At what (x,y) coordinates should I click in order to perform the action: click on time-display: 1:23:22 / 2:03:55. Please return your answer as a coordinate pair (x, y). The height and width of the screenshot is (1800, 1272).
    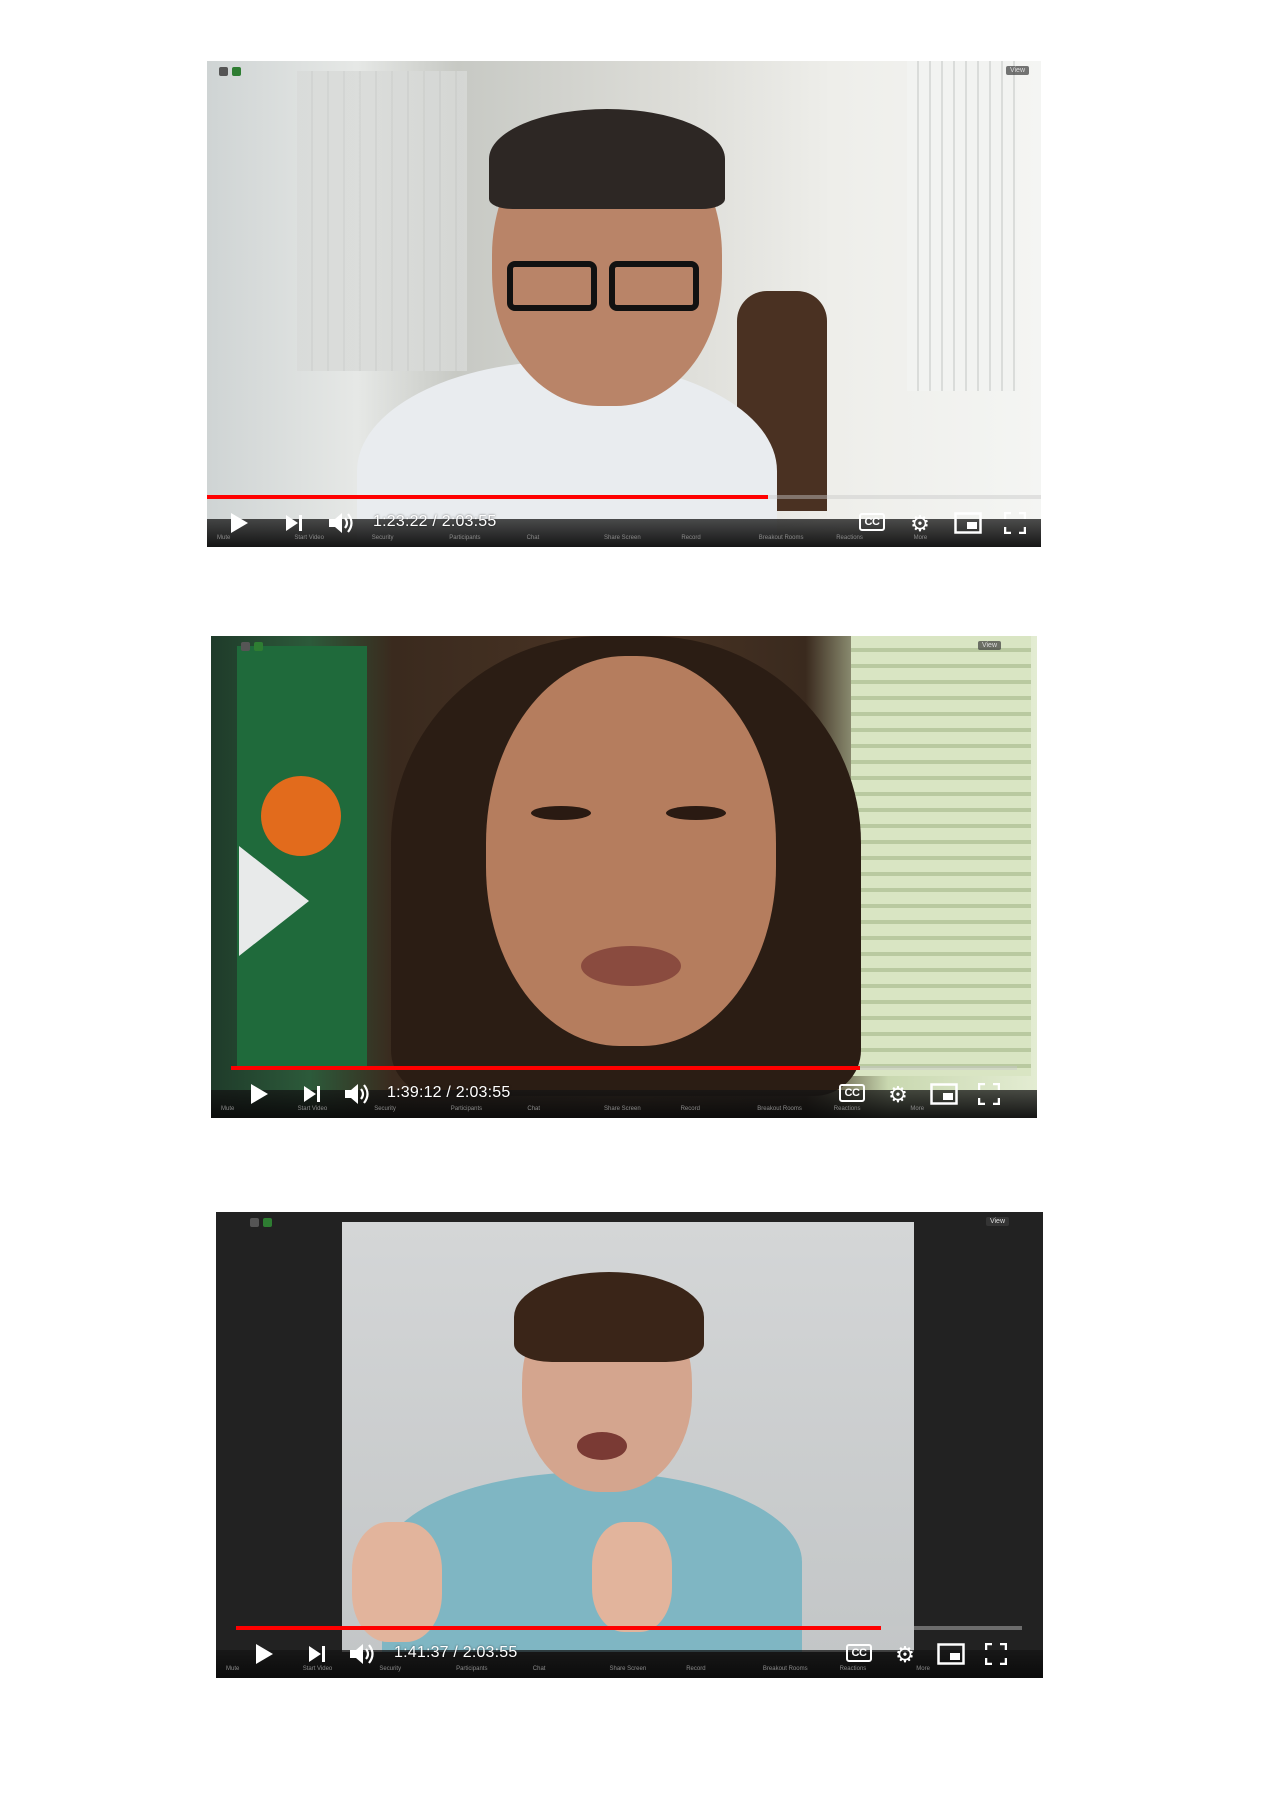
    Looking at the image, I should click on (435, 521).